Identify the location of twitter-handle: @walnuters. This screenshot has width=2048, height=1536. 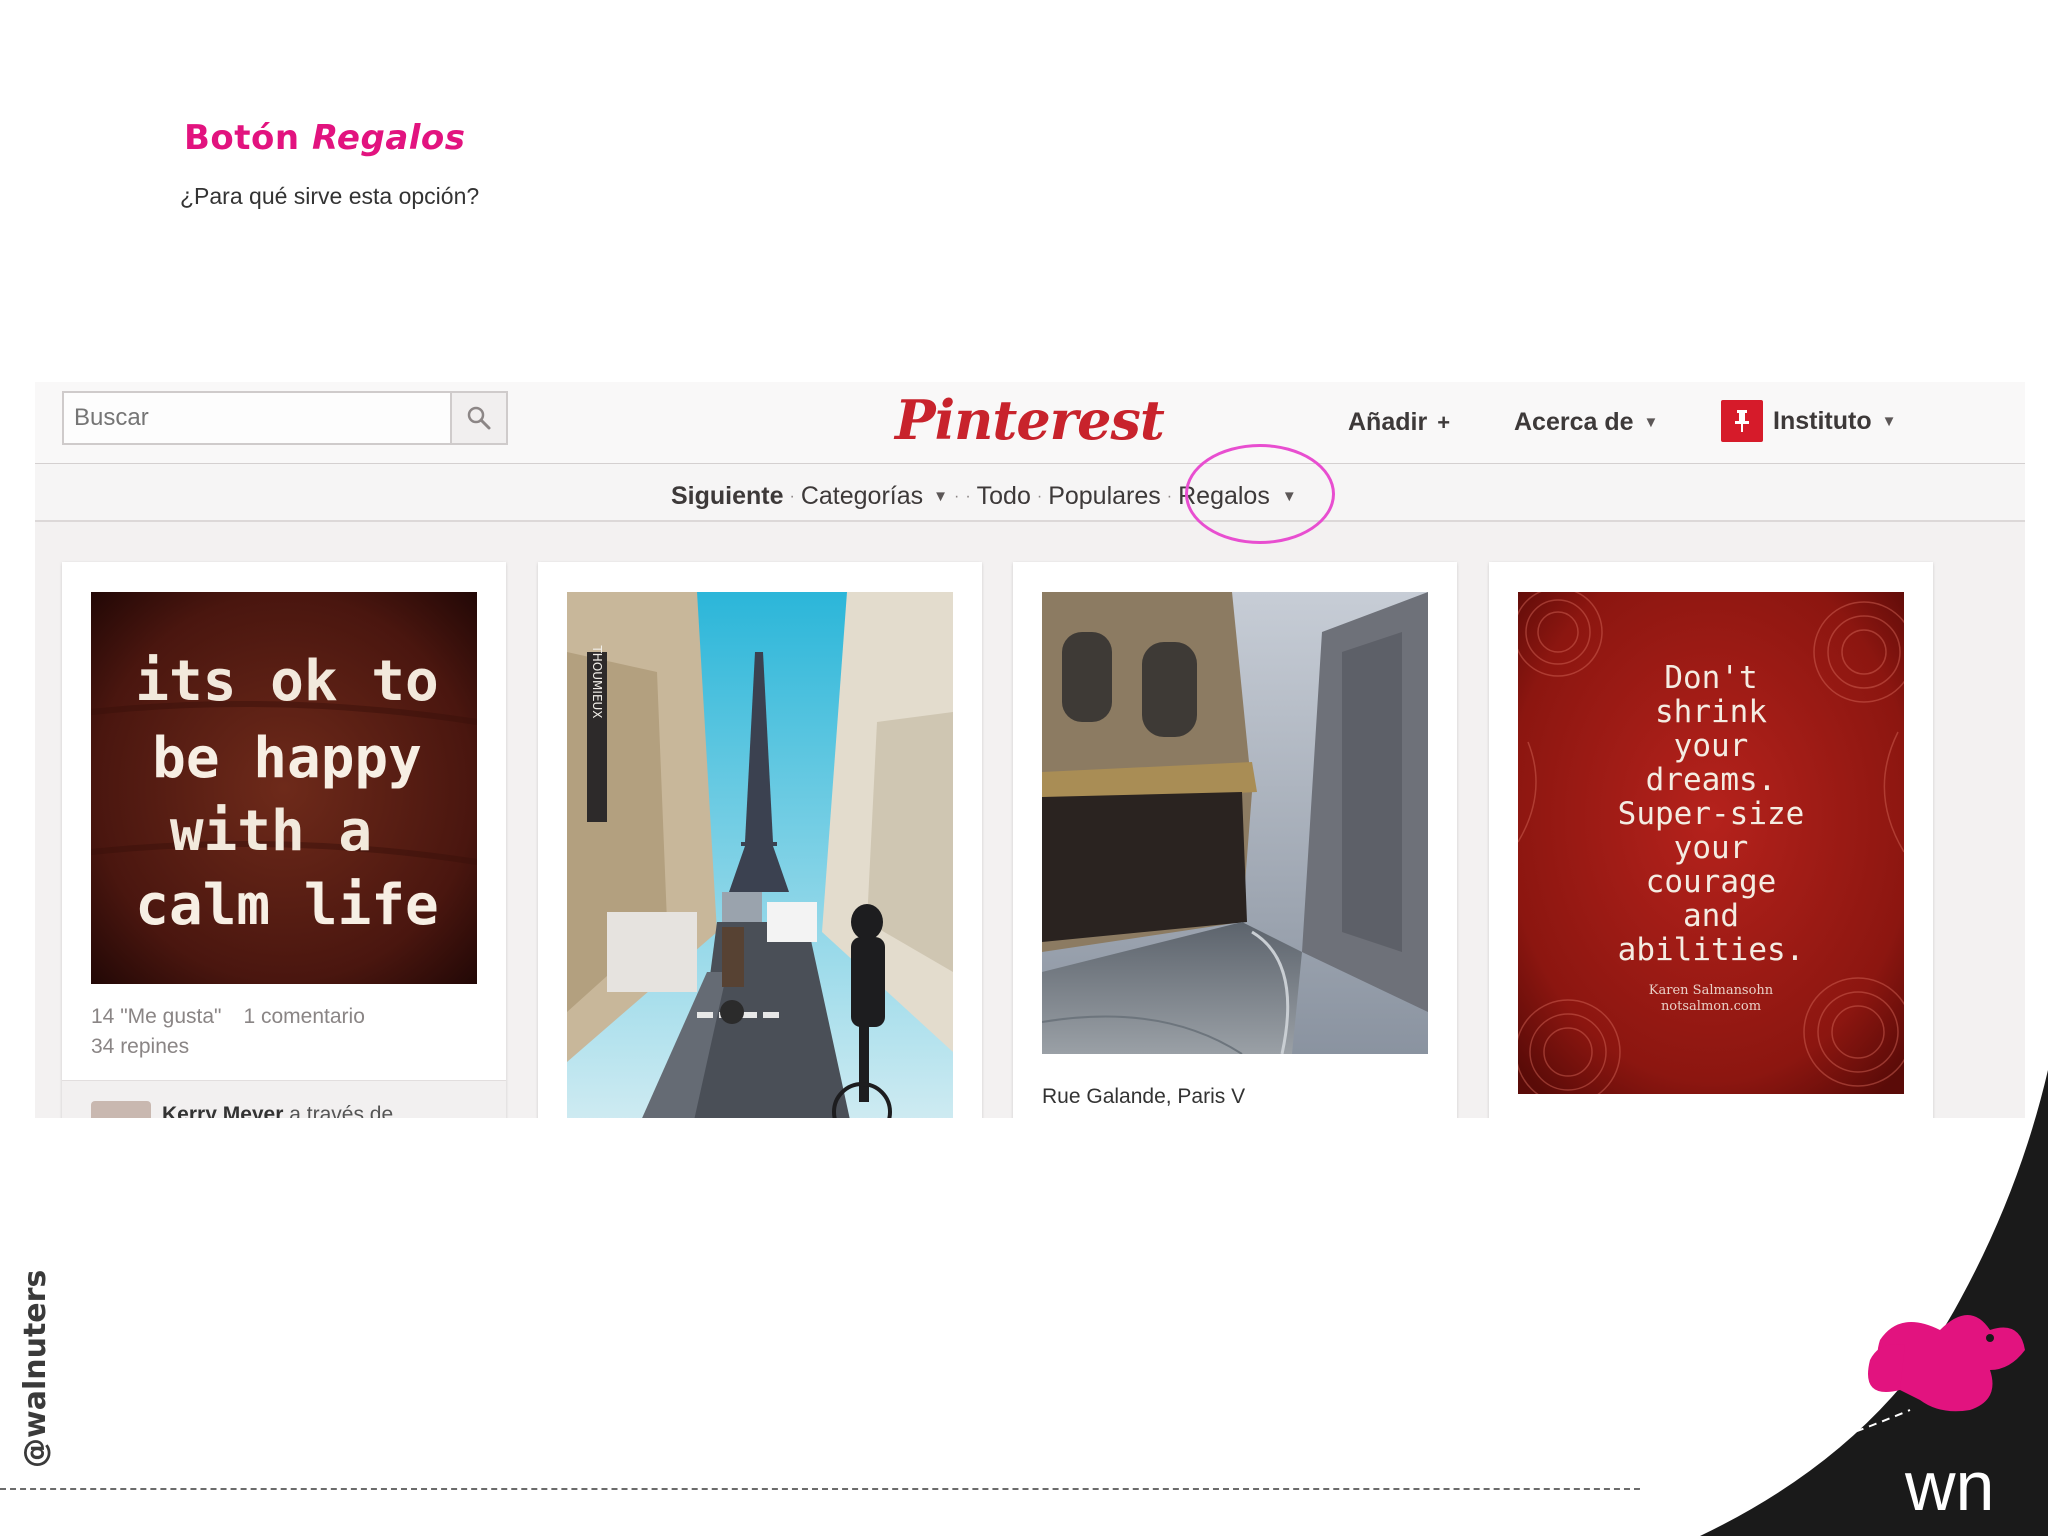
(35, 1368).